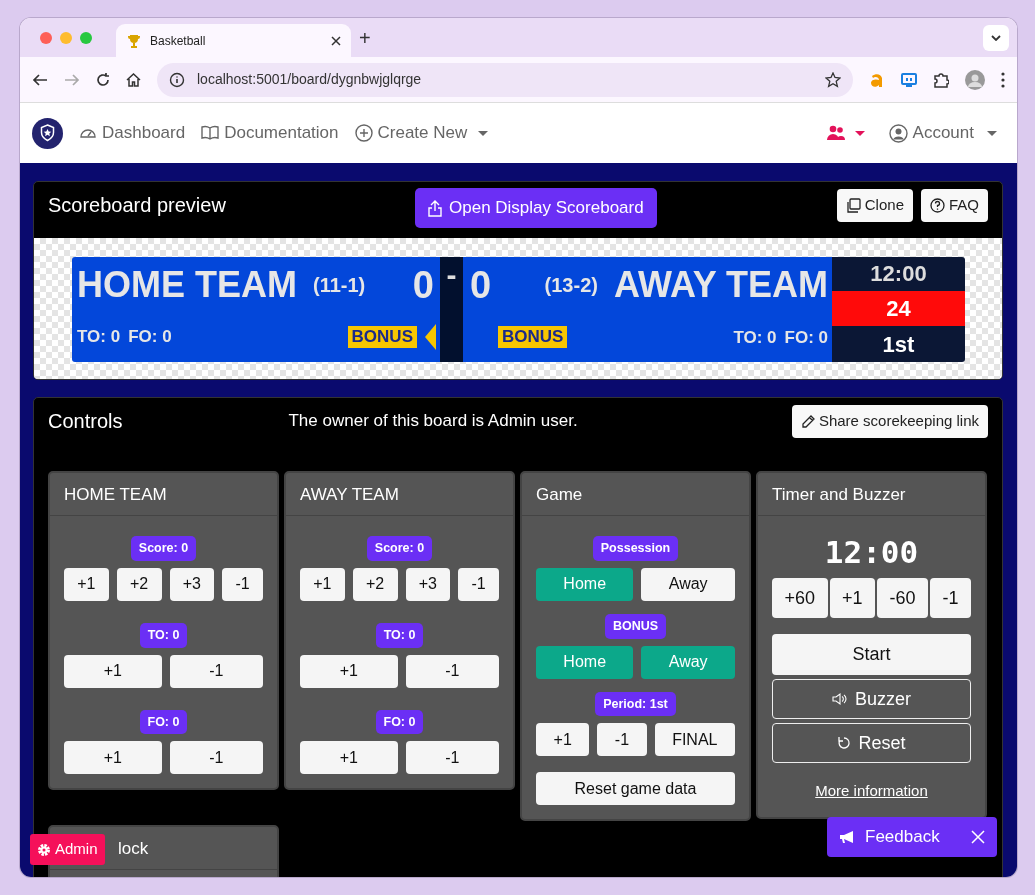  Describe the element at coordinates (336, 40) in the screenshot. I see `close-icon` at that location.